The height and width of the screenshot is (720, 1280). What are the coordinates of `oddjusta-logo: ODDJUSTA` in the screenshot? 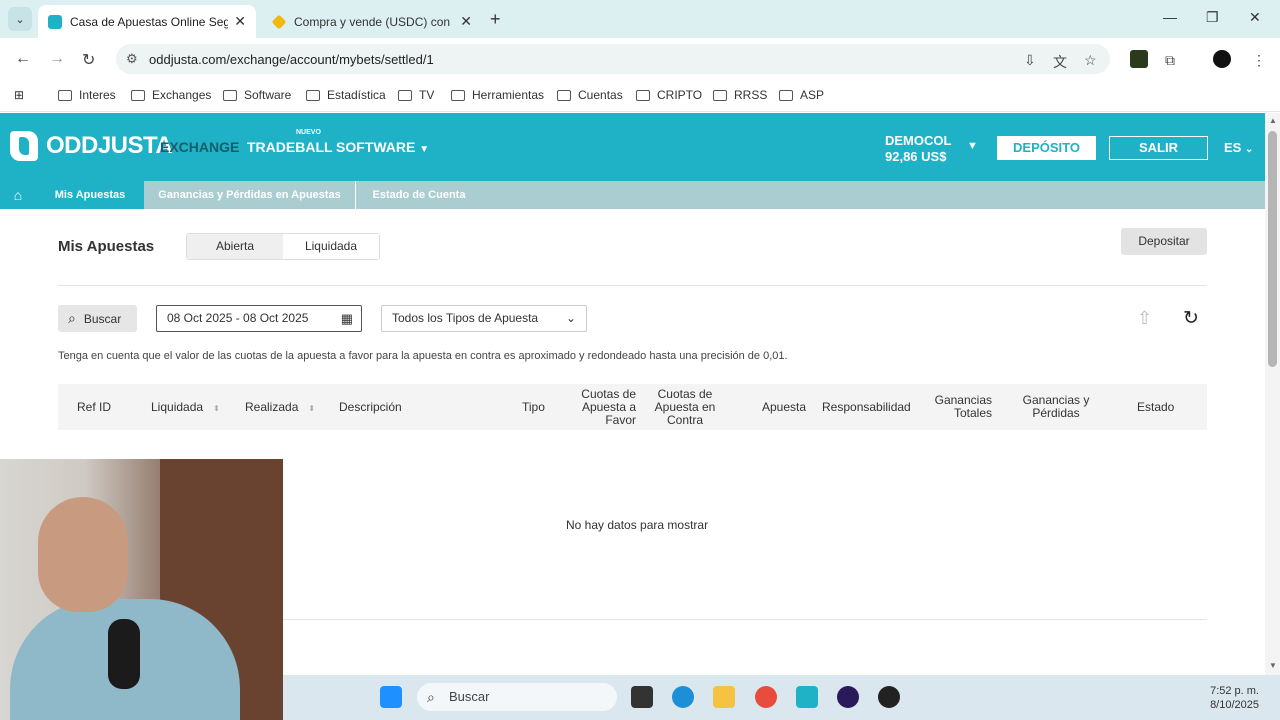 It's located at (91, 146).